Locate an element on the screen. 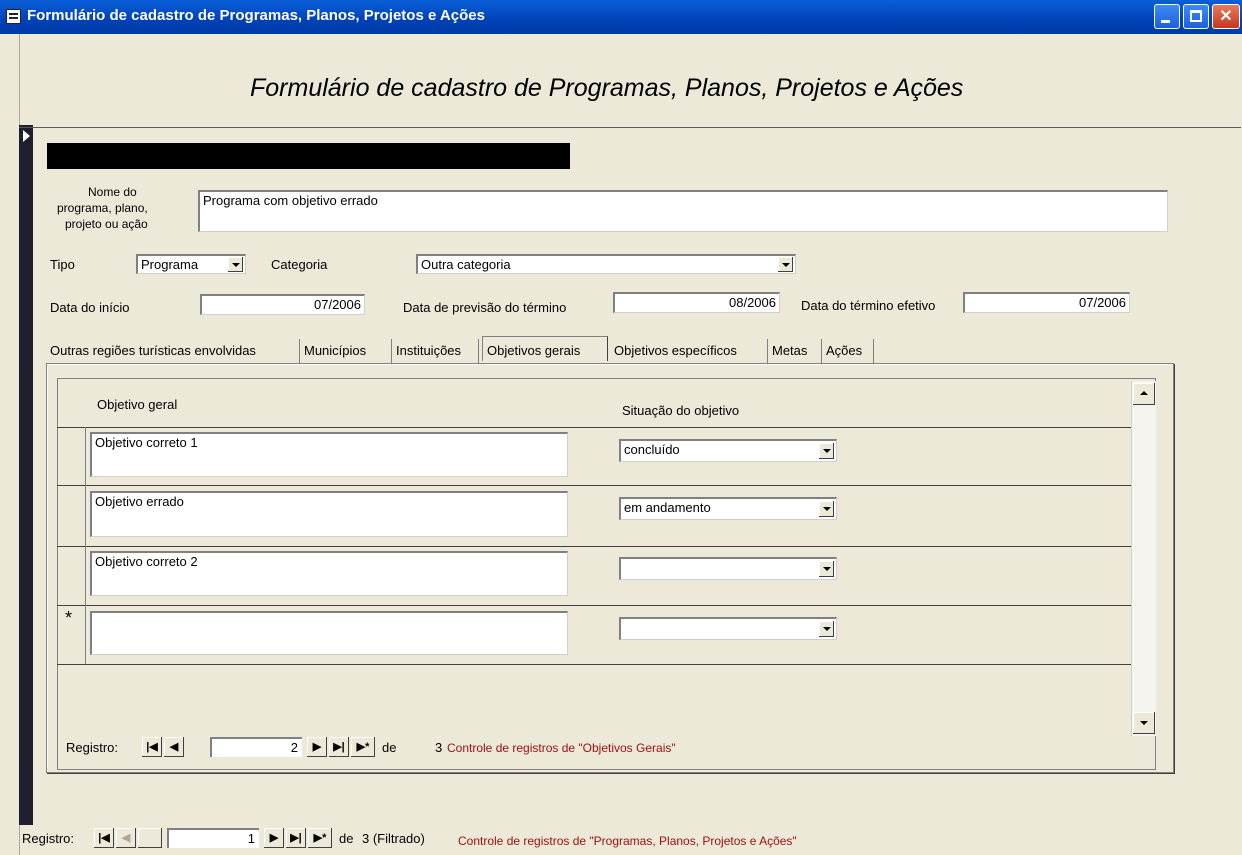 This screenshot has width=1242, height=855. tipo-combo: Programa is located at coordinates (191, 264).